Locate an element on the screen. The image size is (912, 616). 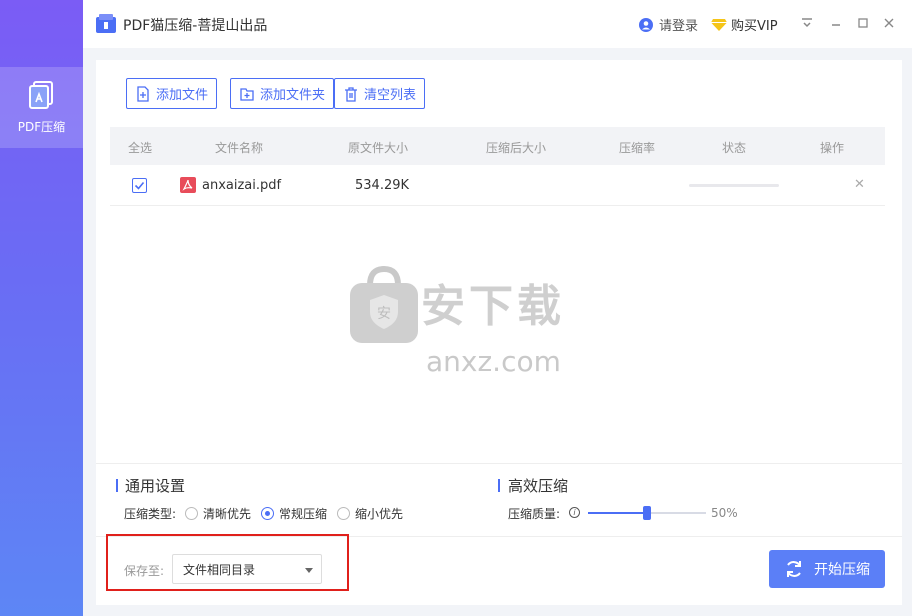
radio-label: 缩小优先 is located at coordinates (379, 514).